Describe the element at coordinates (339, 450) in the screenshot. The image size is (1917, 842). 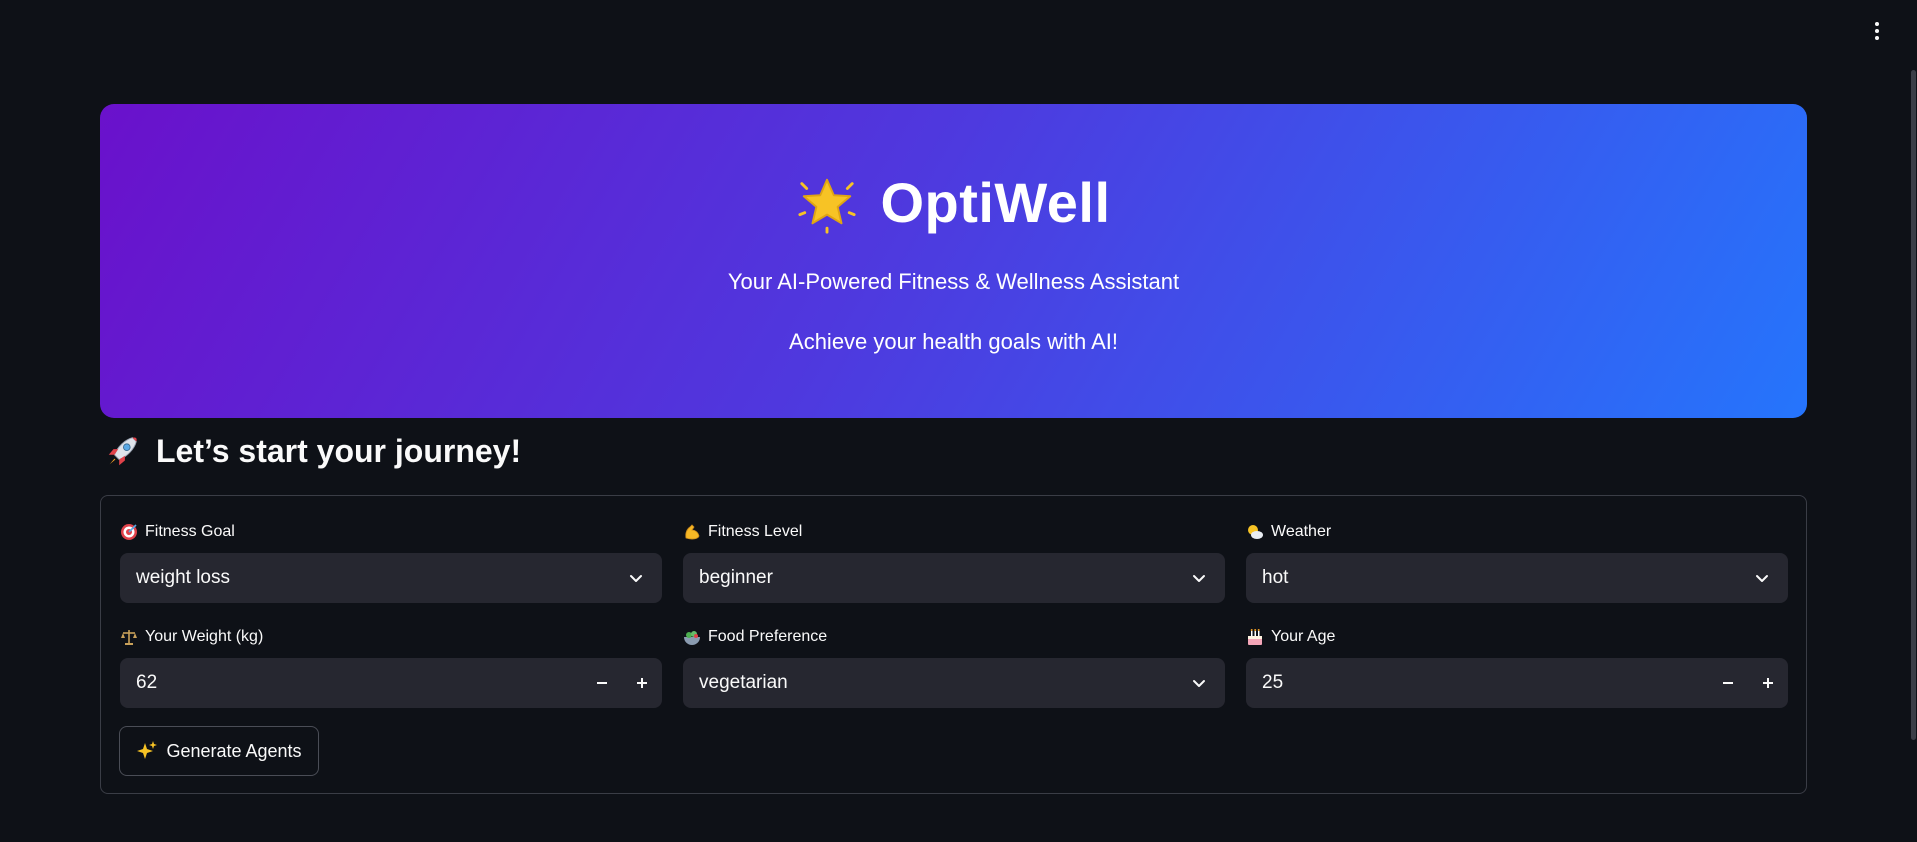
I see `section-title: Let’s start your journey!` at that location.